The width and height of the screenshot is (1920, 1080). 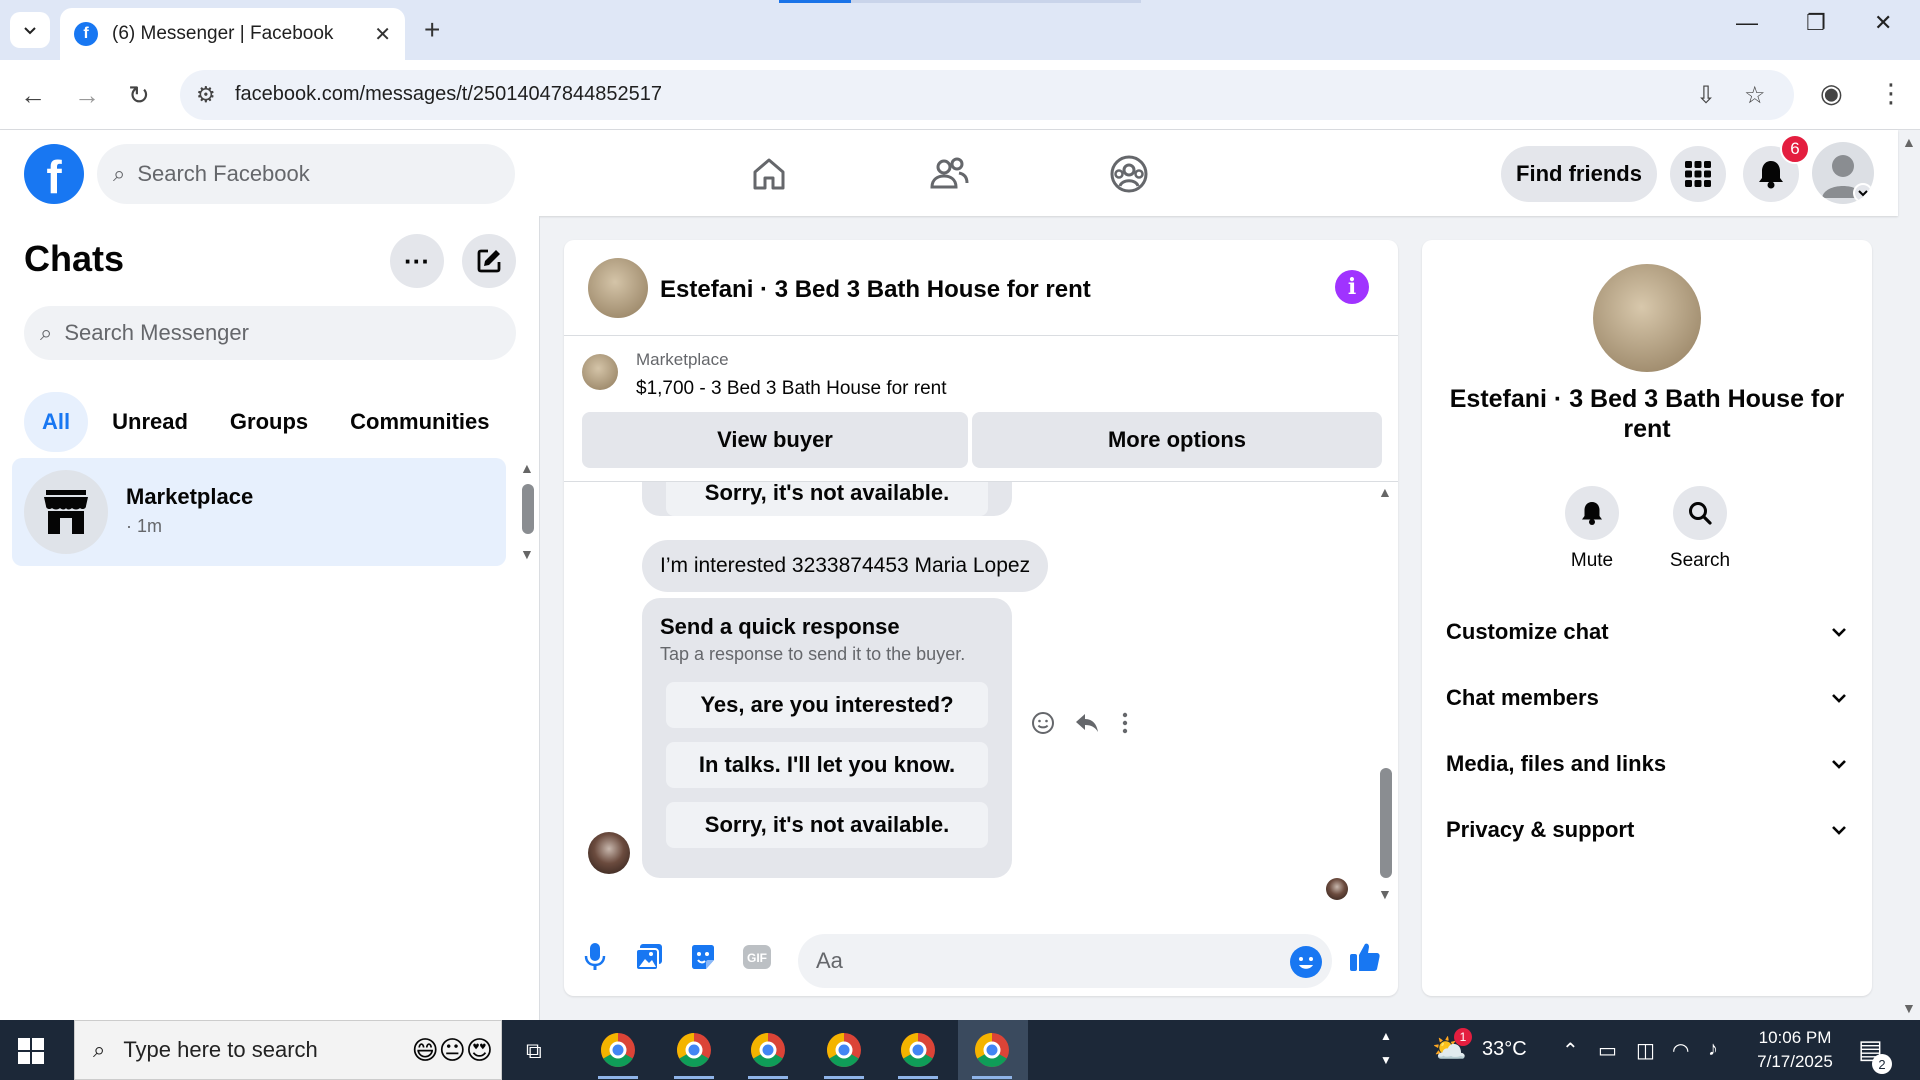 I want to click on bookmark-star-icon: ☆, so click(x=1755, y=95).